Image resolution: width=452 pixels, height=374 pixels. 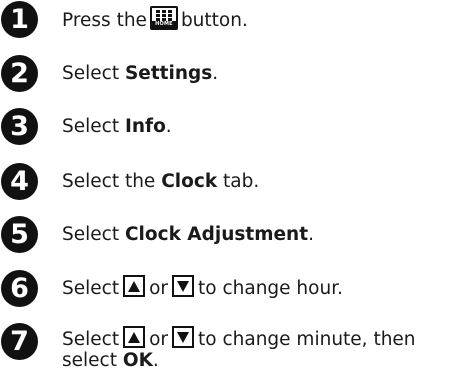 I want to click on step-text-before: select, so click(x=89, y=360).